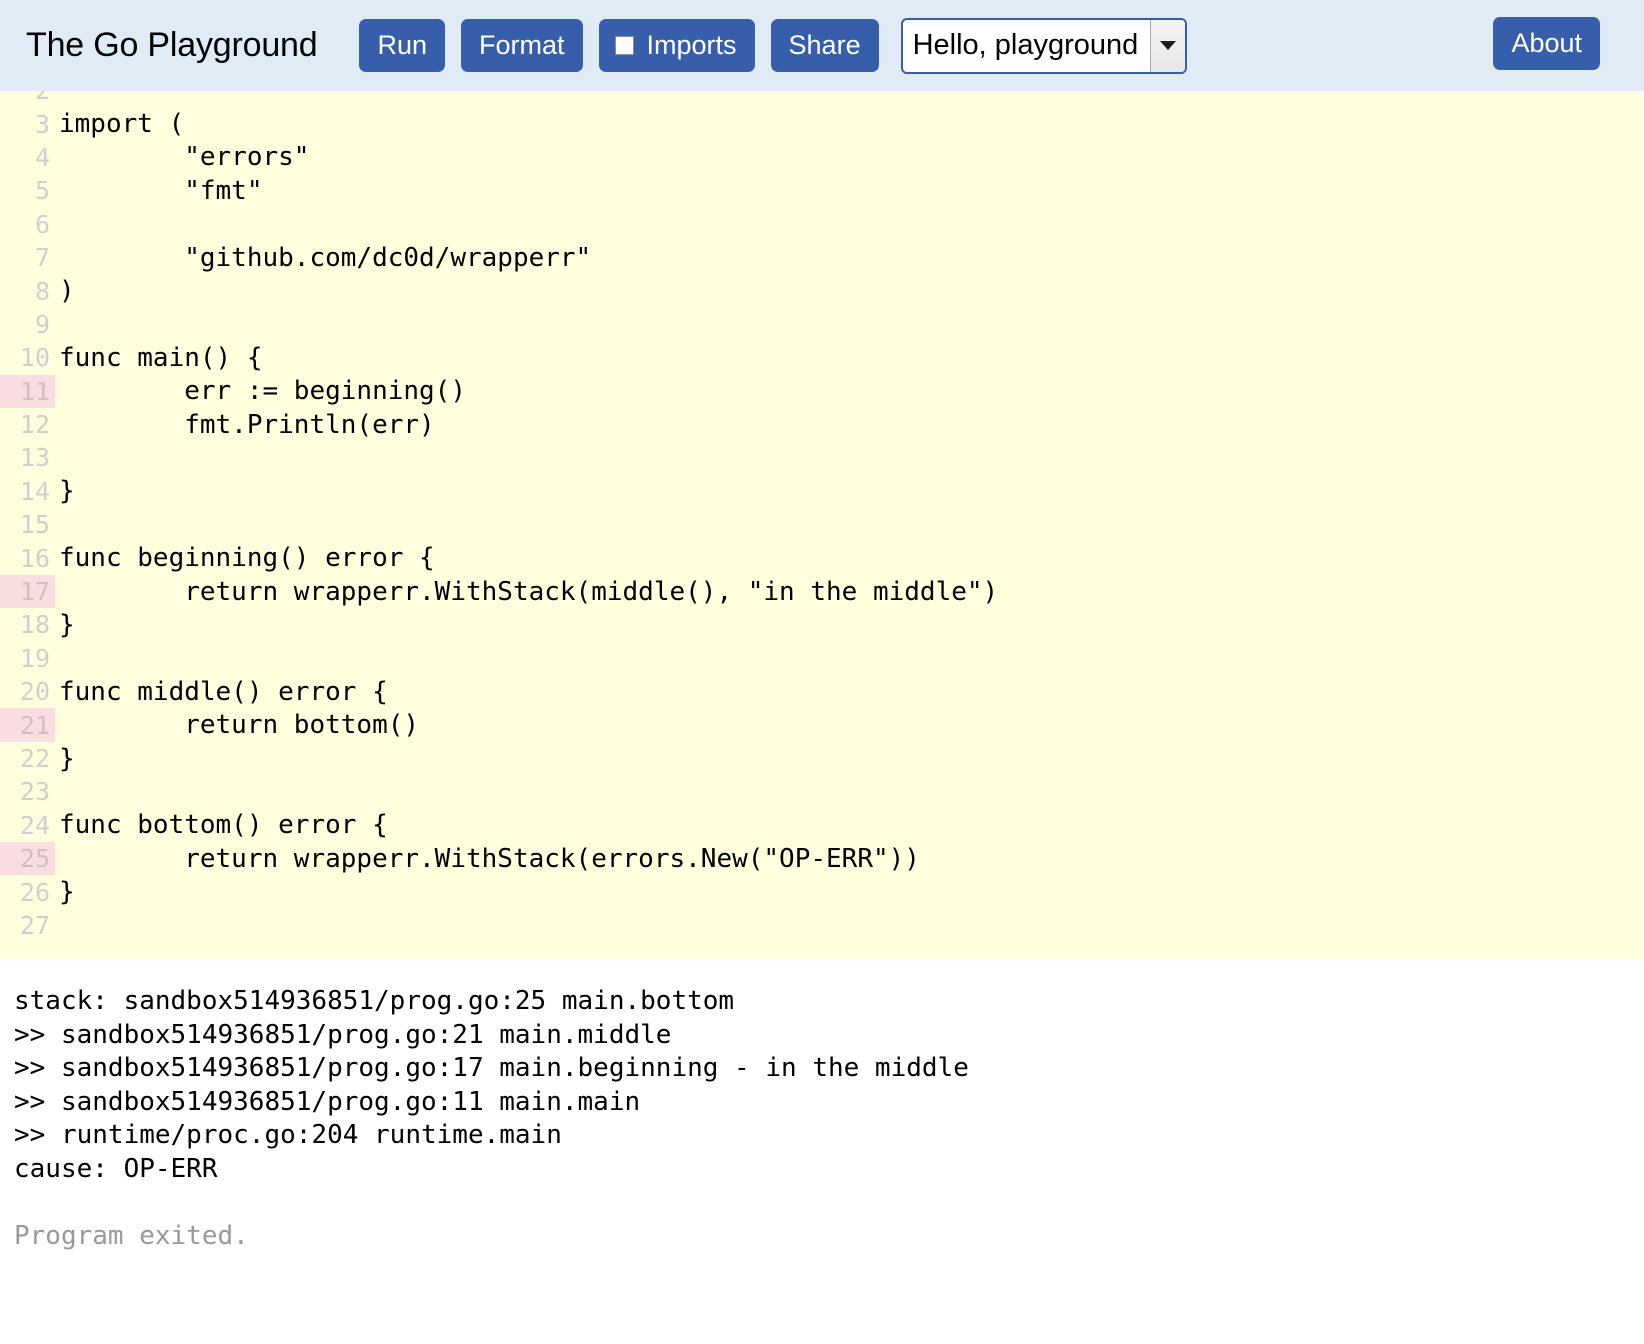  Describe the element at coordinates (34, 358) in the screenshot. I see `line-number: 10` at that location.